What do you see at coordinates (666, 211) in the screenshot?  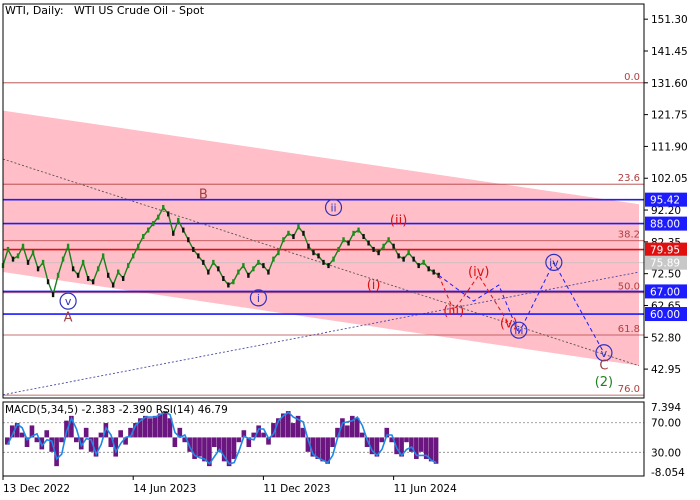 I see `price-axis-label: 92.20` at bounding box center [666, 211].